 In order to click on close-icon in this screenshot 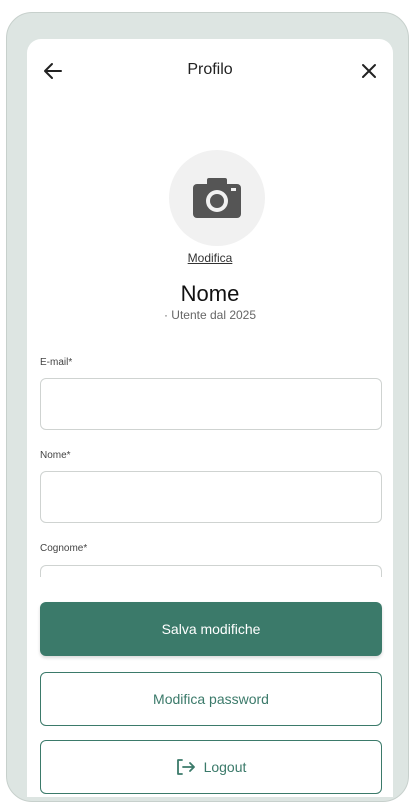, I will do `click(369, 71)`.